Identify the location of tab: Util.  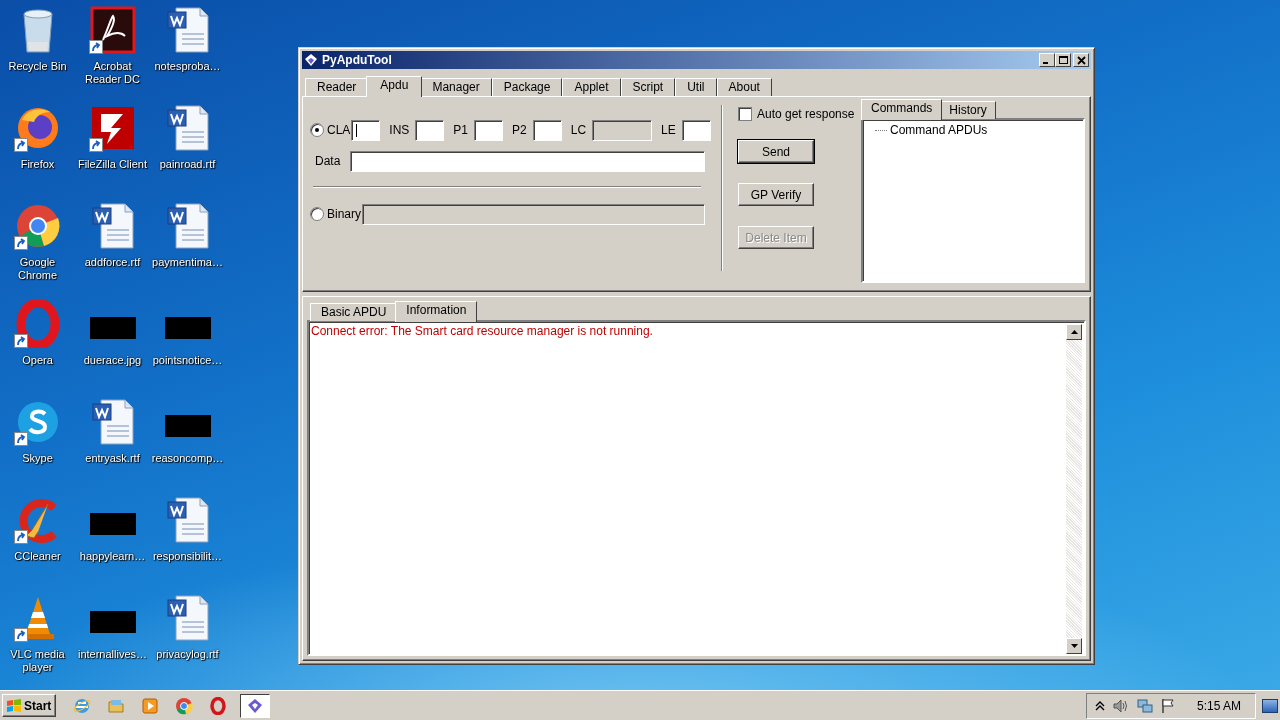
(696, 87).